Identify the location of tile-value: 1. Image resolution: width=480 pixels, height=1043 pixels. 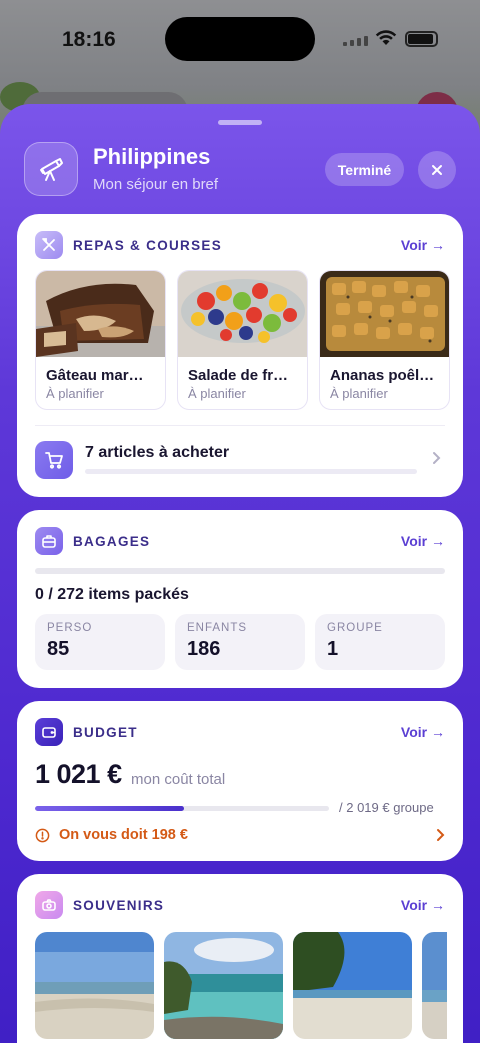
(333, 649).